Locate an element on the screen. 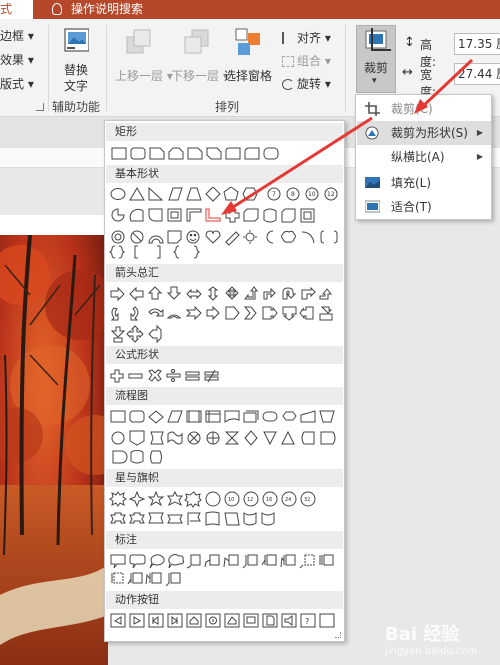  rectangles-row is located at coordinates (224, 155).